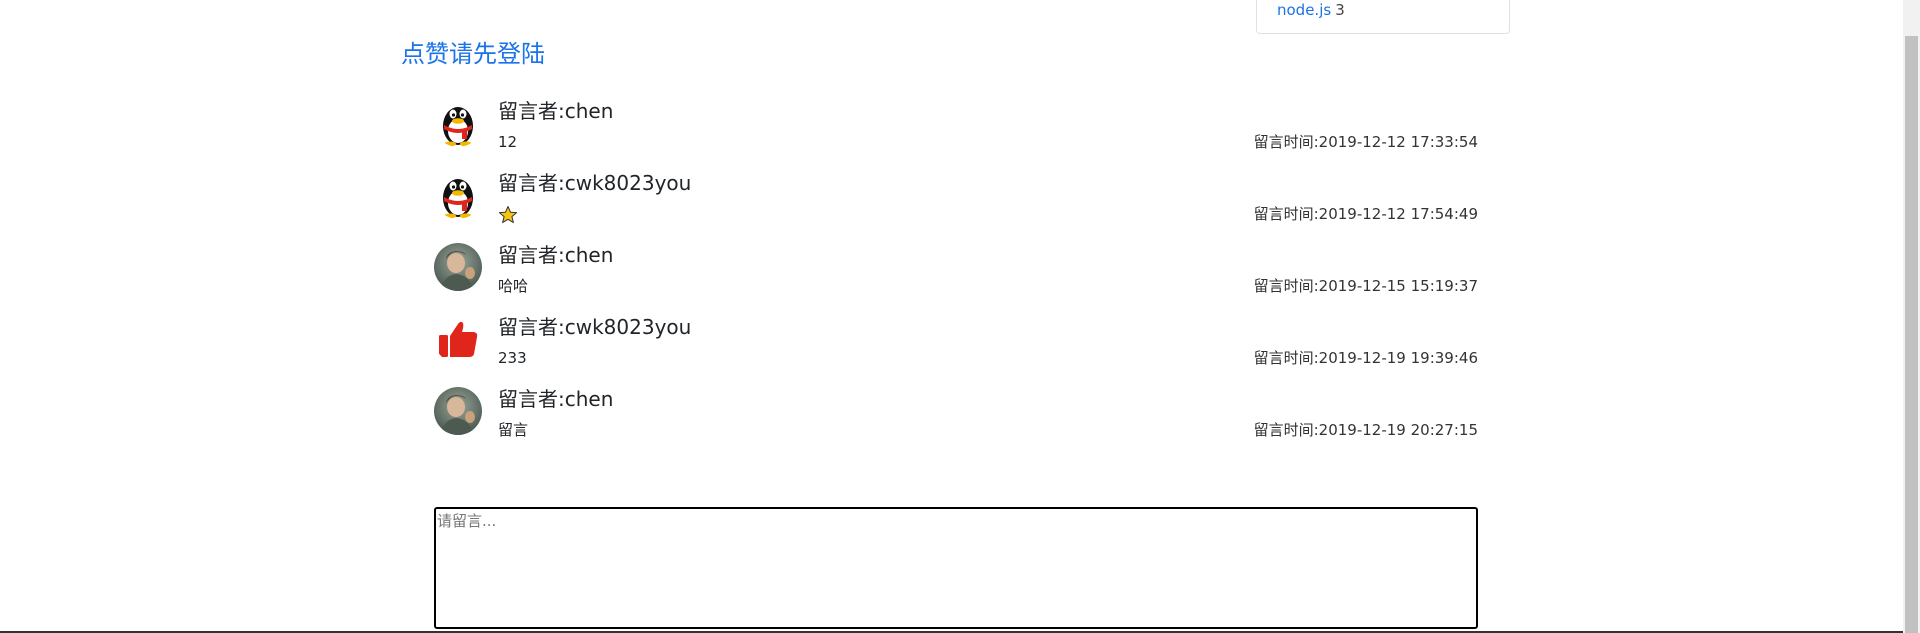 The width and height of the screenshot is (1920, 633). I want to click on comment-time: 留言时间:2019-12-19 19:39:46, so click(1365, 358).